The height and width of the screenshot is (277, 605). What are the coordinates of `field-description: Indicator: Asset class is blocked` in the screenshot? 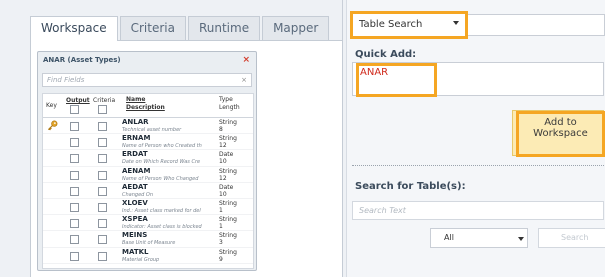 It's located at (162, 227).